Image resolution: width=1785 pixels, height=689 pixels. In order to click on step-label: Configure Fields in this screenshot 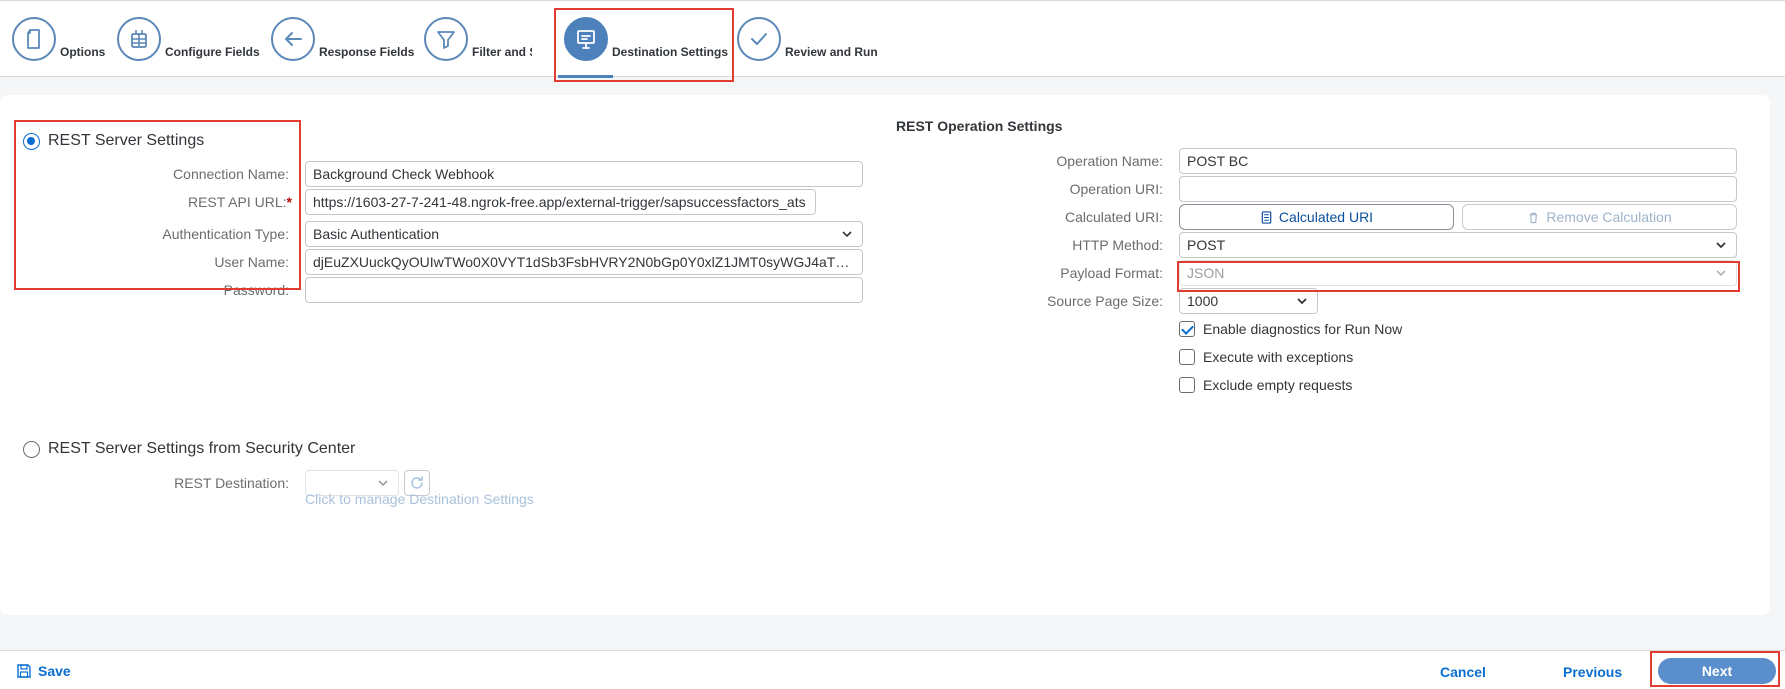, I will do `click(212, 52)`.